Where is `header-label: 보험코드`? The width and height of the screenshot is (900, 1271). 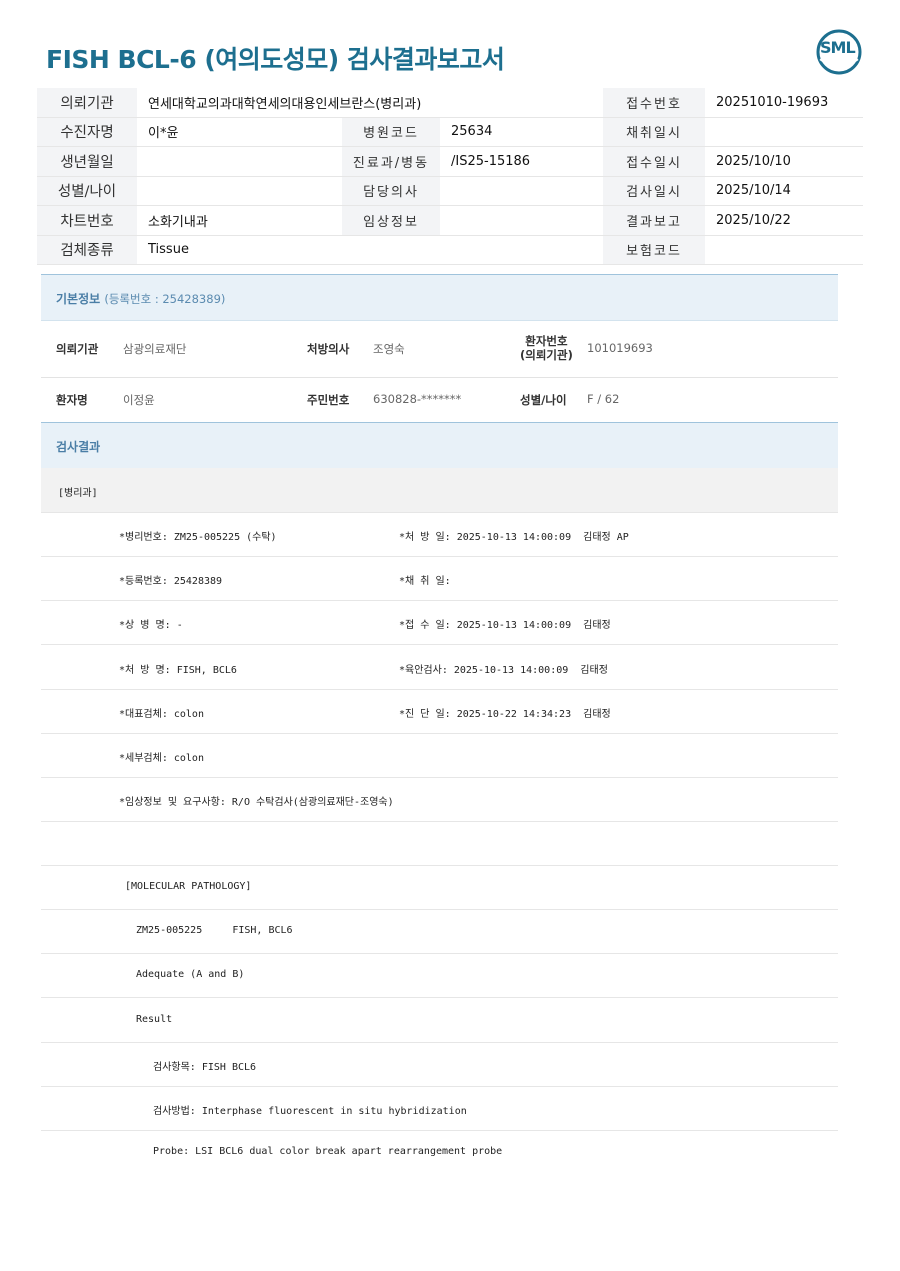 header-label: 보험코드 is located at coordinates (654, 250).